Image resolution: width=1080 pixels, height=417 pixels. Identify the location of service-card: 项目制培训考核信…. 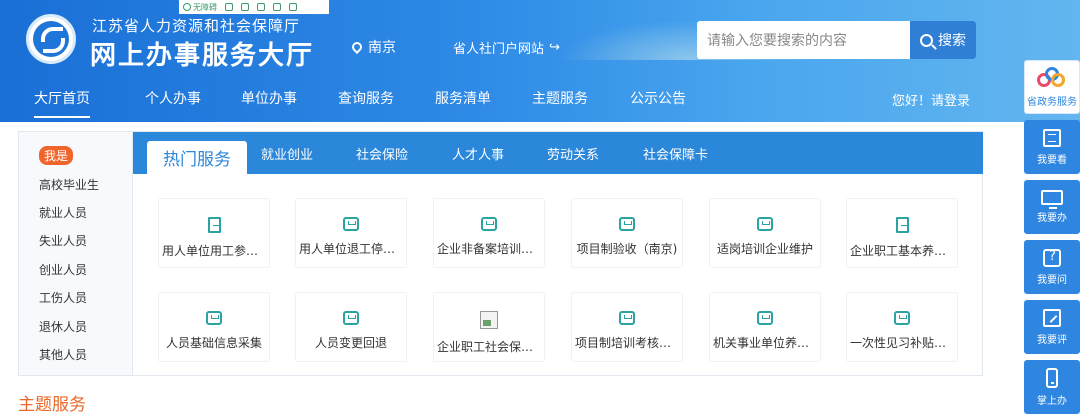
(627, 327).